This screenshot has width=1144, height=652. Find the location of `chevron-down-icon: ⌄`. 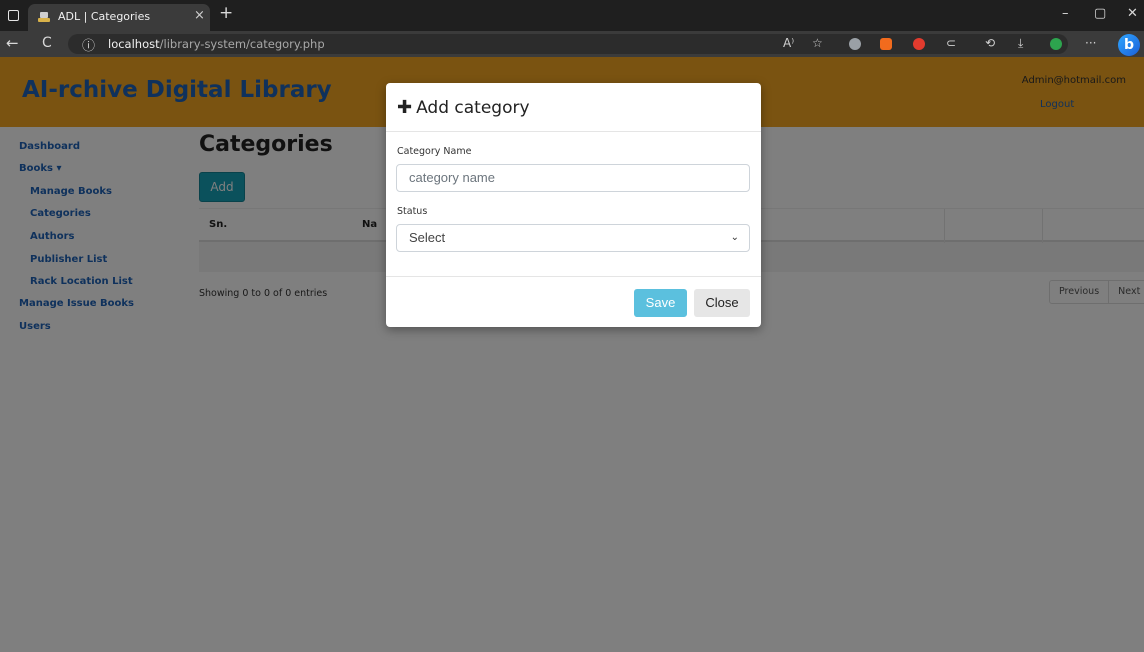

chevron-down-icon: ⌄ is located at coordinates (734, 237).